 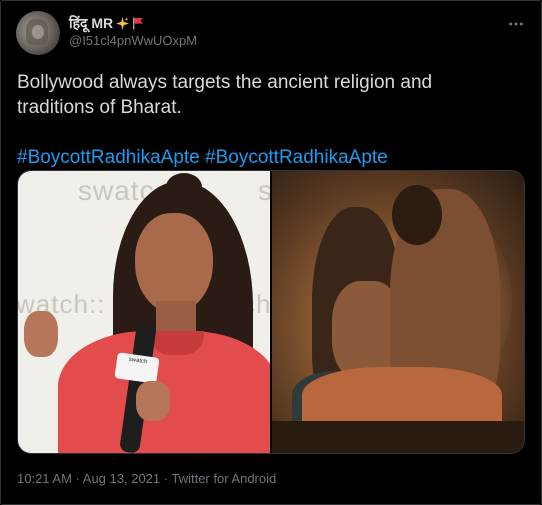 I want to click on author-name-row: हिंदू MR, so click(x=106, y=23).